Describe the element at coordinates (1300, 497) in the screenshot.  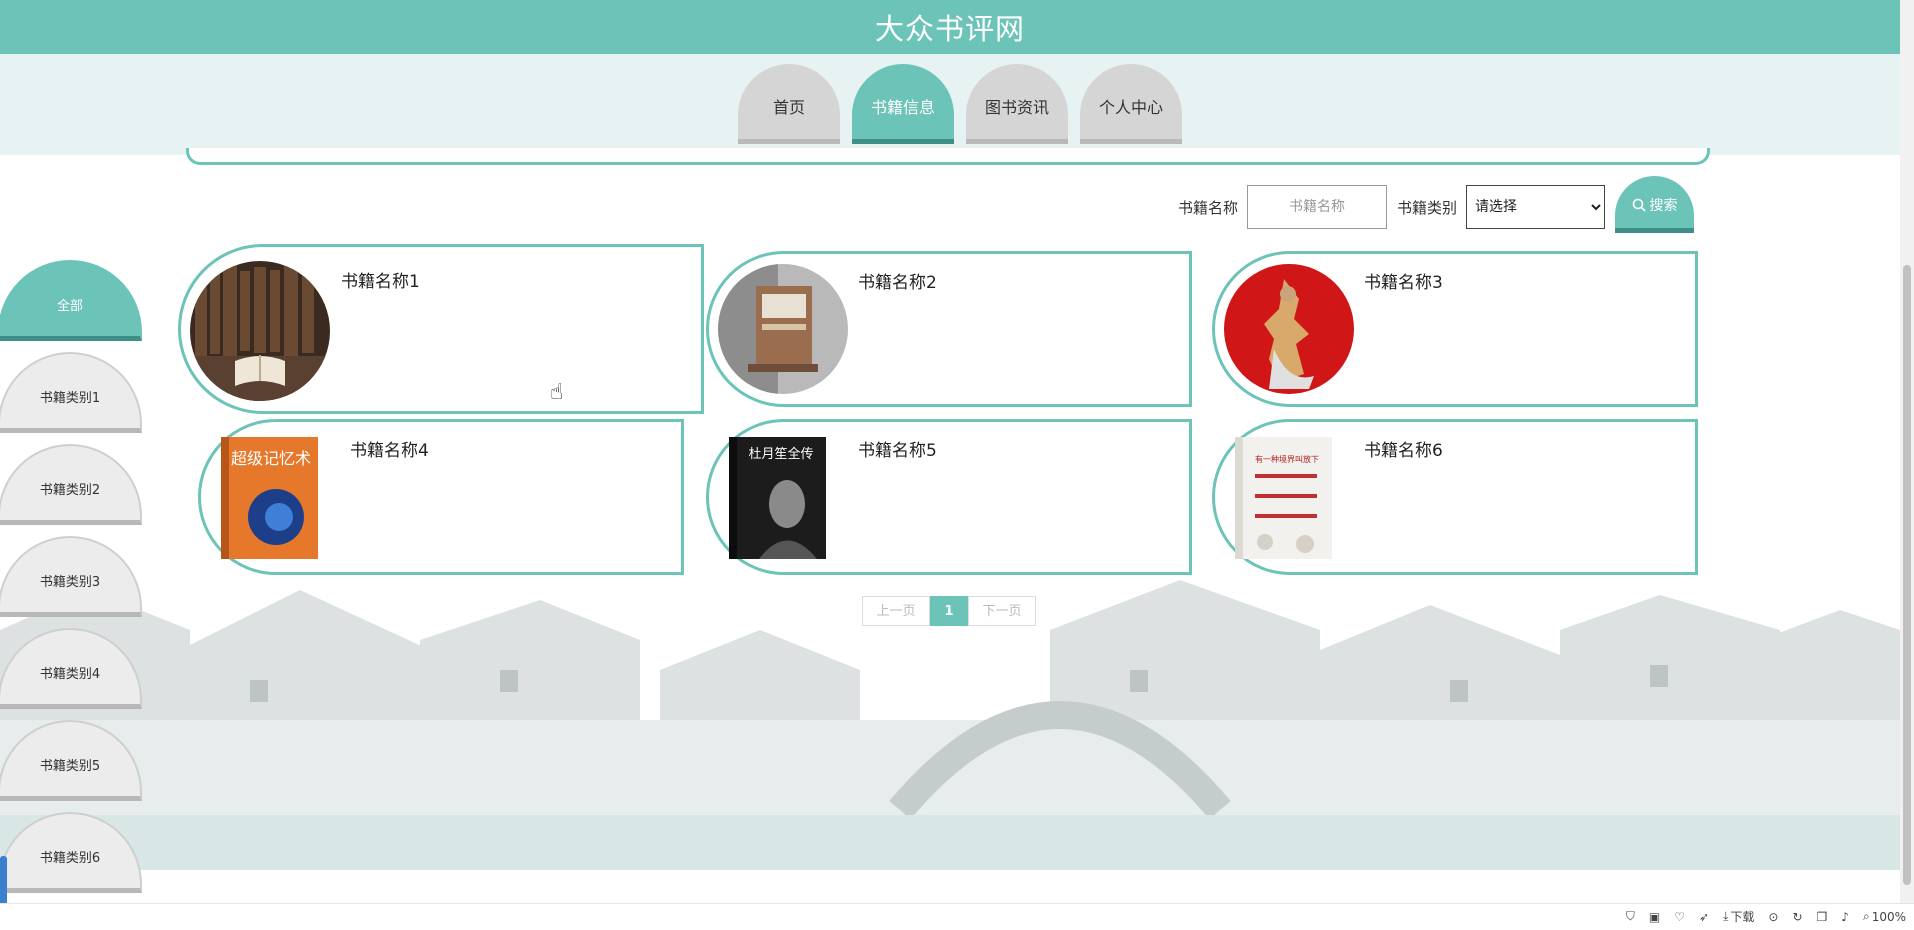
I see `white-book-image: 有一种境界叫放下` at that location.